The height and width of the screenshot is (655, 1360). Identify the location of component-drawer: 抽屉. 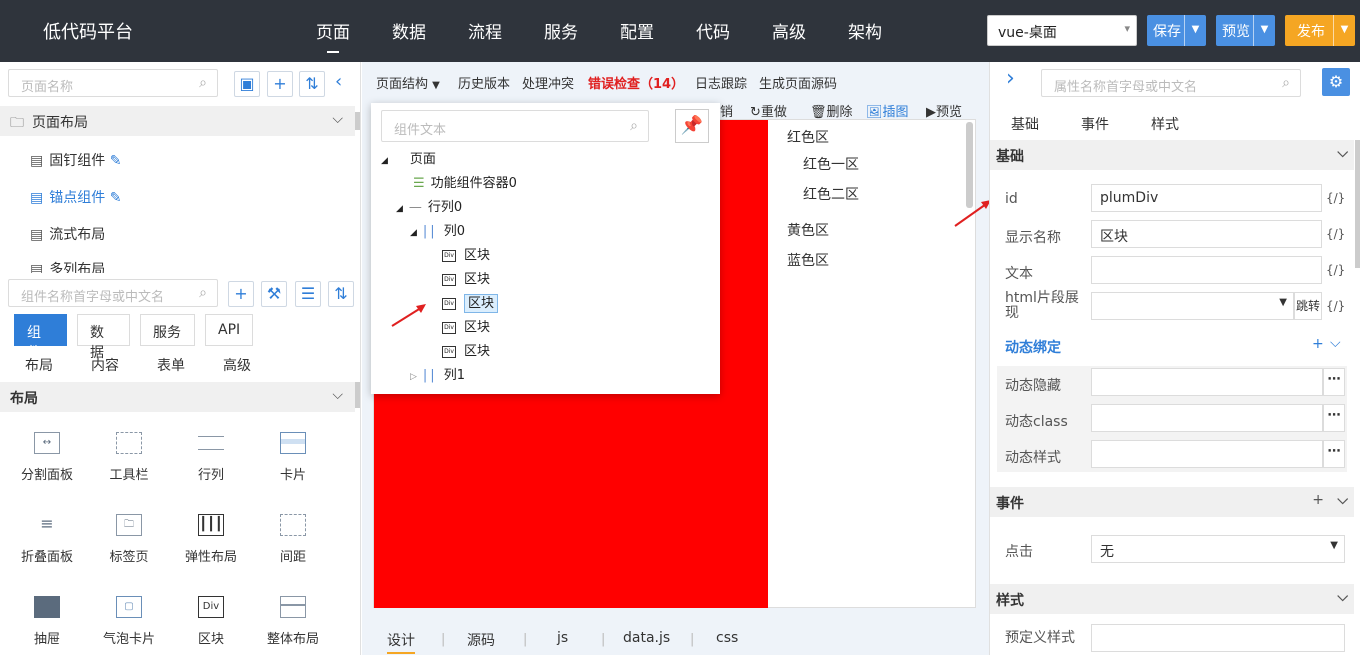
(47, 621).